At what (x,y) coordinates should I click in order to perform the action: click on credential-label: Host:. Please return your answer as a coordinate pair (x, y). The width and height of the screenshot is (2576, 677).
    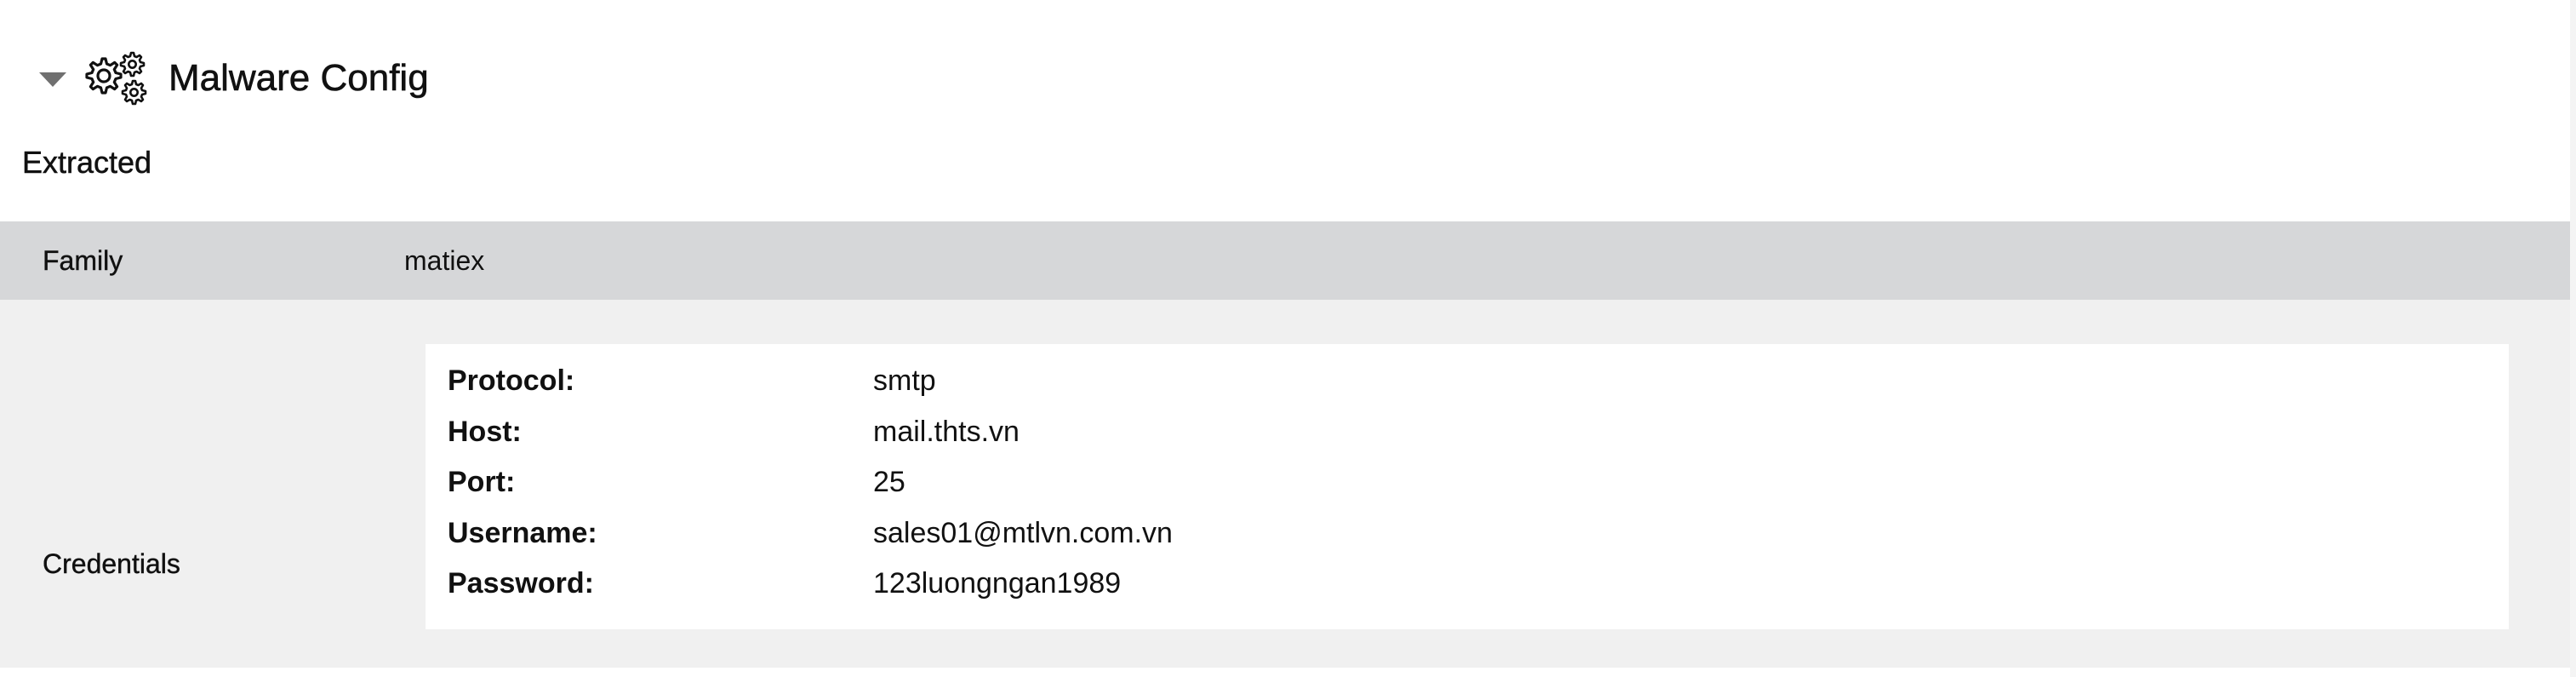
    Looking at the image, I should click on (485, 432).